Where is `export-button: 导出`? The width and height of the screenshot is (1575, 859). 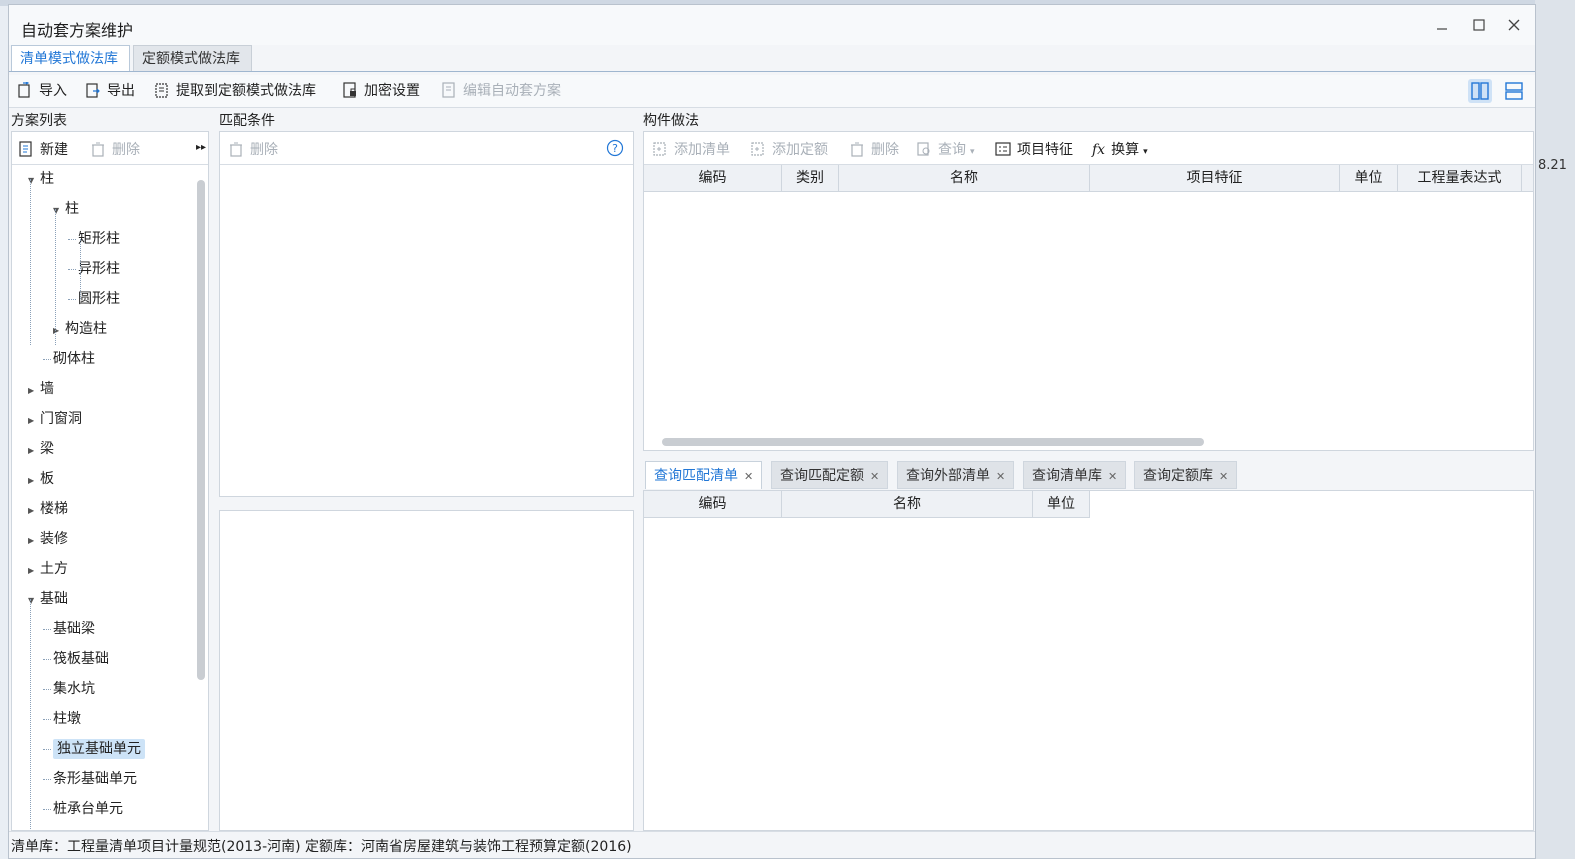
export-button: 导出 is located at coordinates (110, 91).